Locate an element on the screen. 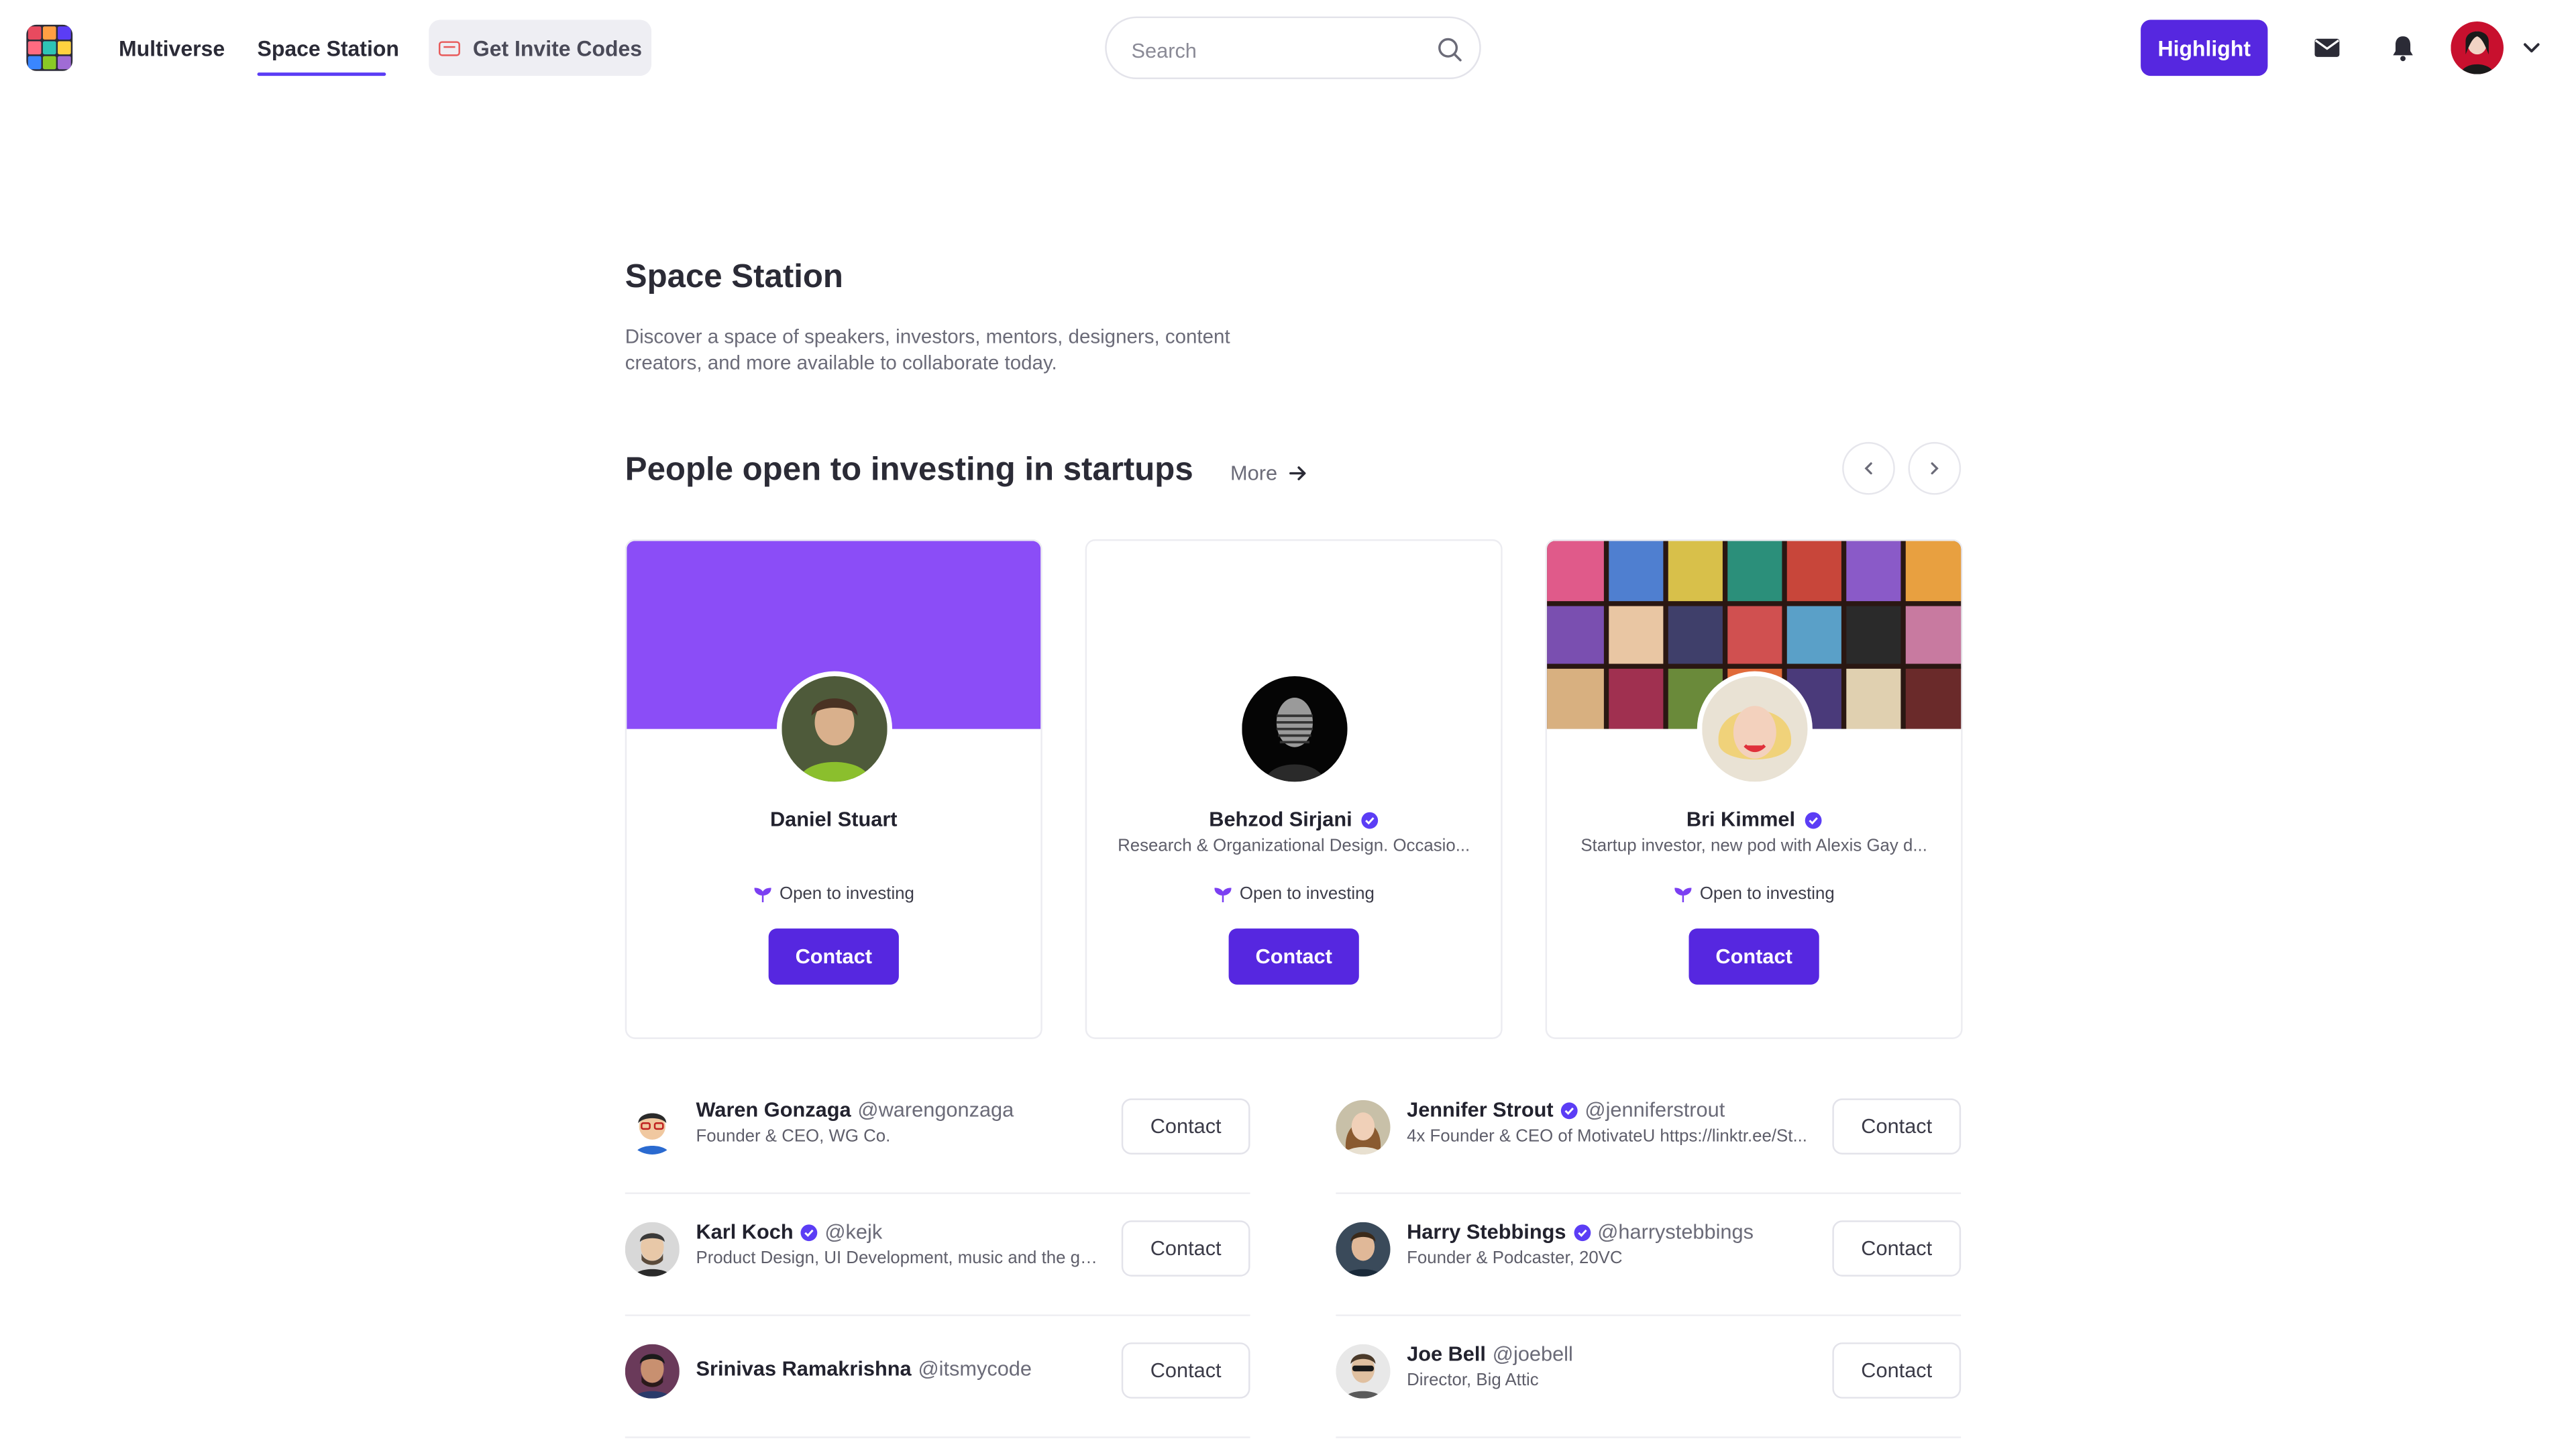  search-icon is located at coordinates (1449, 49).